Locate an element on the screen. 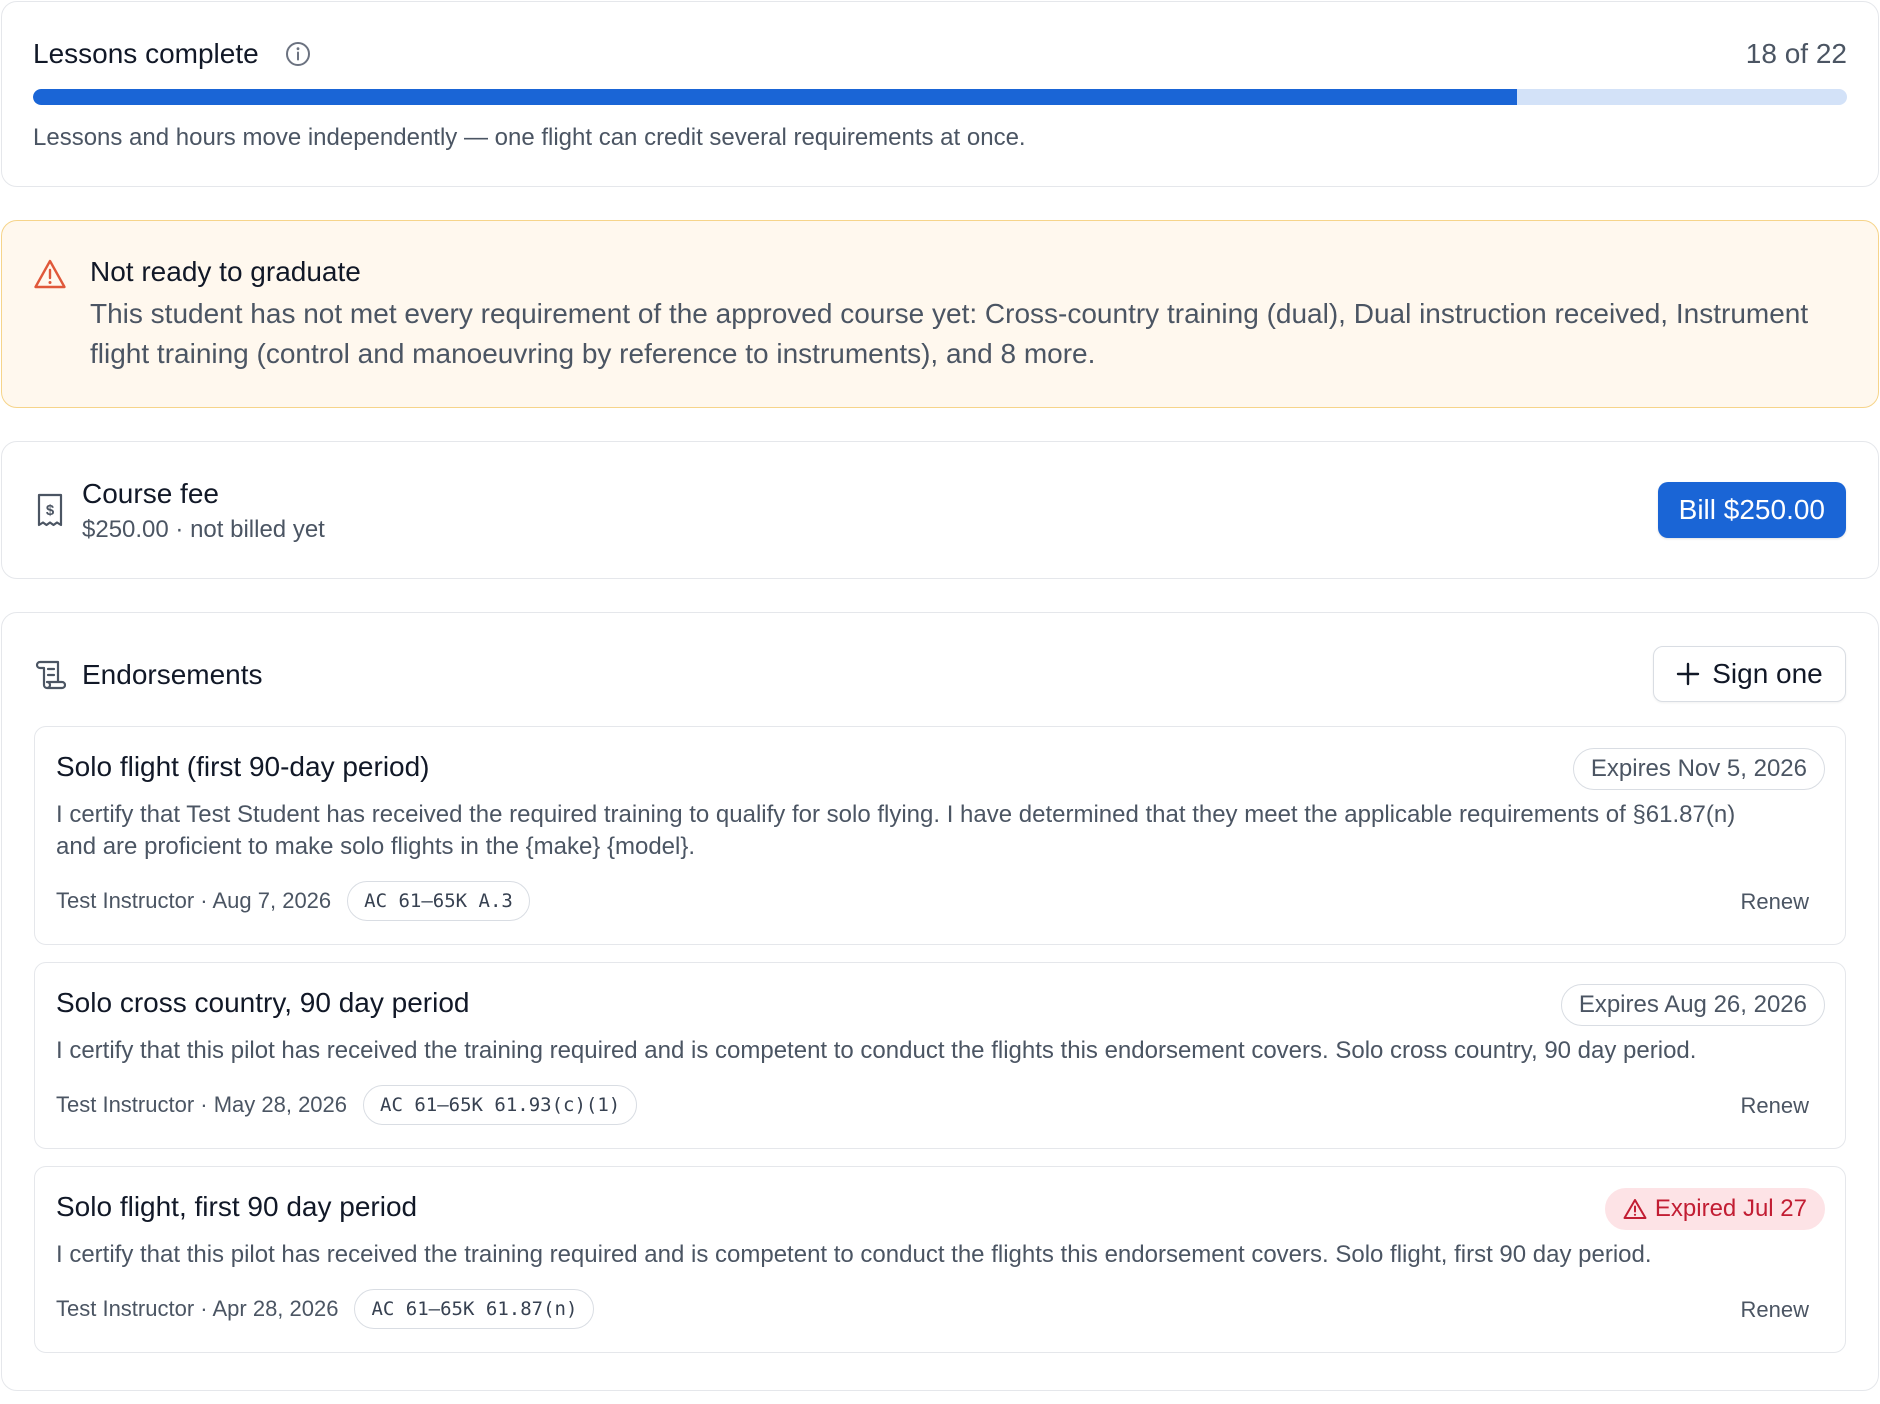  lessons-count: 18 of 22 is located at coordinates (1796, 53).